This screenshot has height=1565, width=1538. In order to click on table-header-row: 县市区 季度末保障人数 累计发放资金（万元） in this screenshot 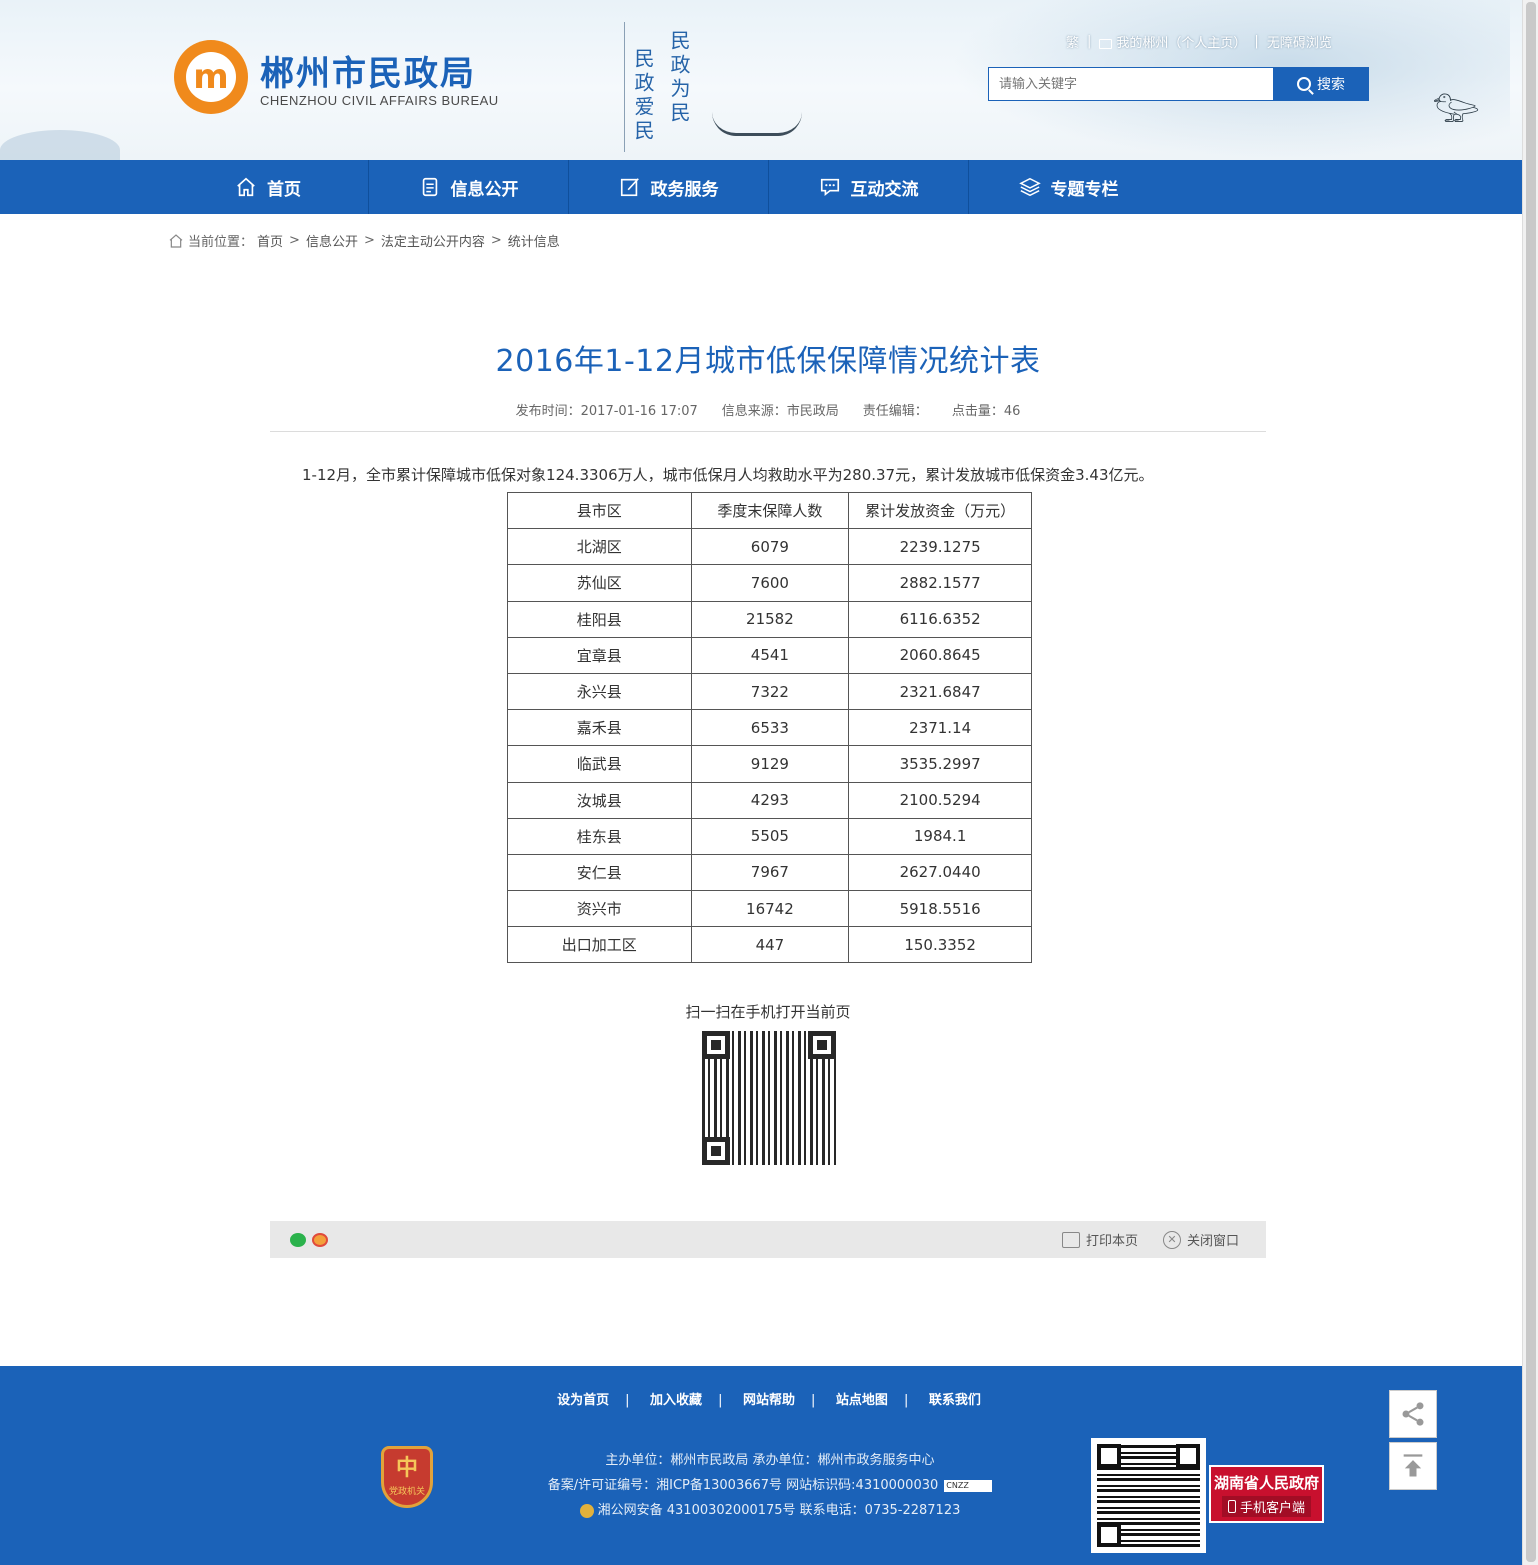, I will do `click(769, 510)`.